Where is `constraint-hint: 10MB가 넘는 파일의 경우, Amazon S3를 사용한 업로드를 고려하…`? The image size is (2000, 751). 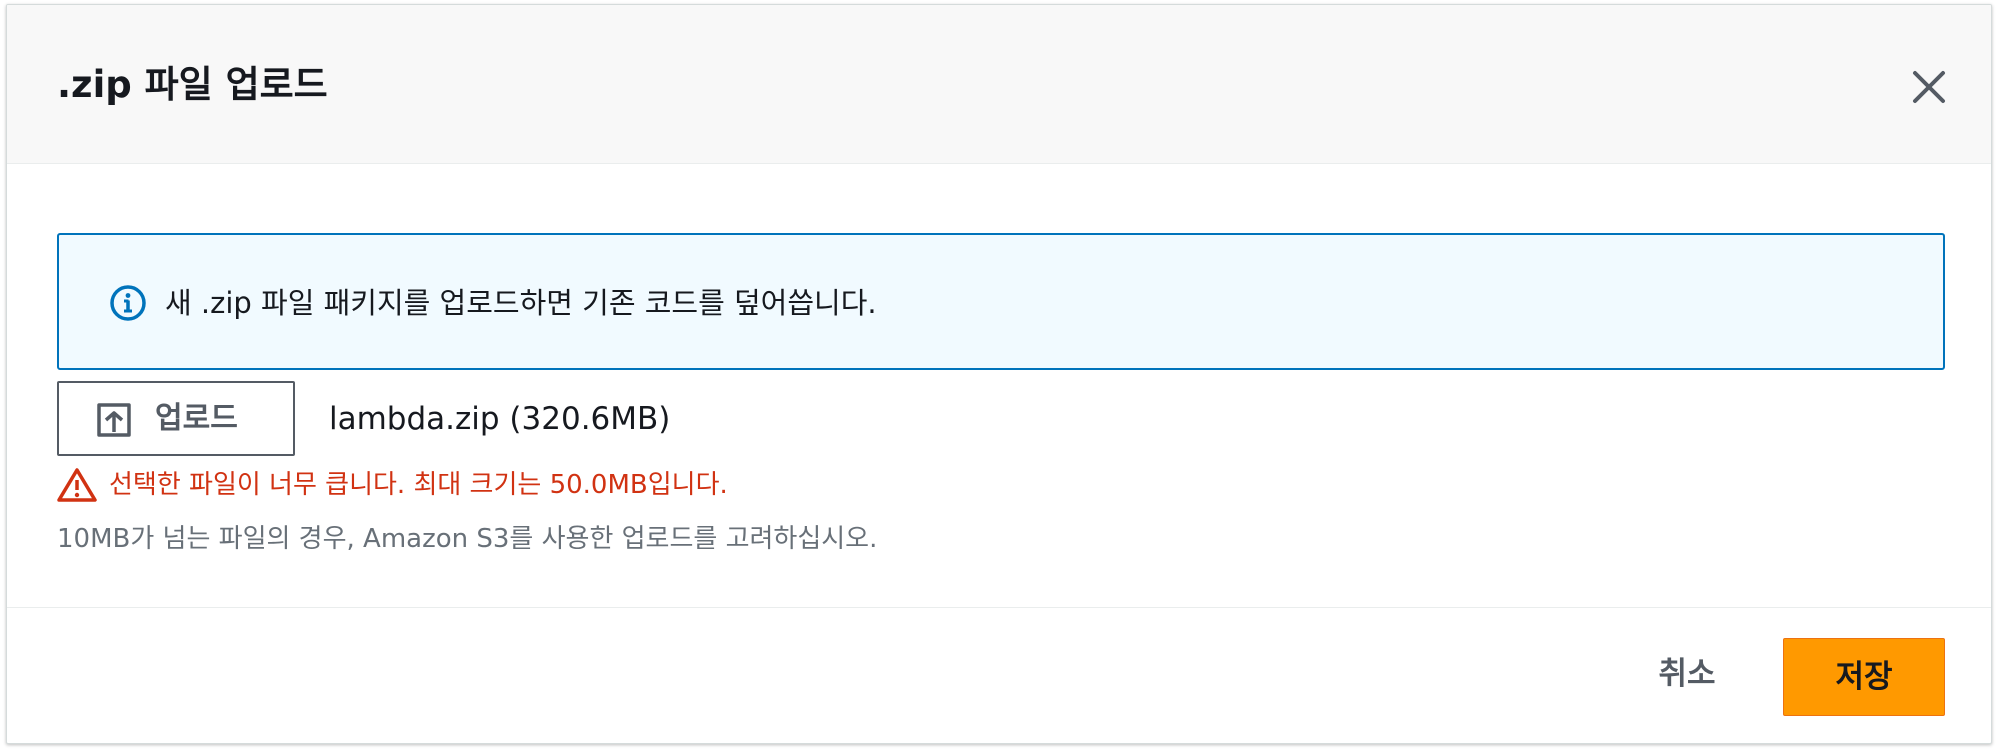
constraint-hint: 10MB가 넘는 파일의 경우, Amazon S3를 사용한 업로드를 고려하… is located at coordinates (467, 539).